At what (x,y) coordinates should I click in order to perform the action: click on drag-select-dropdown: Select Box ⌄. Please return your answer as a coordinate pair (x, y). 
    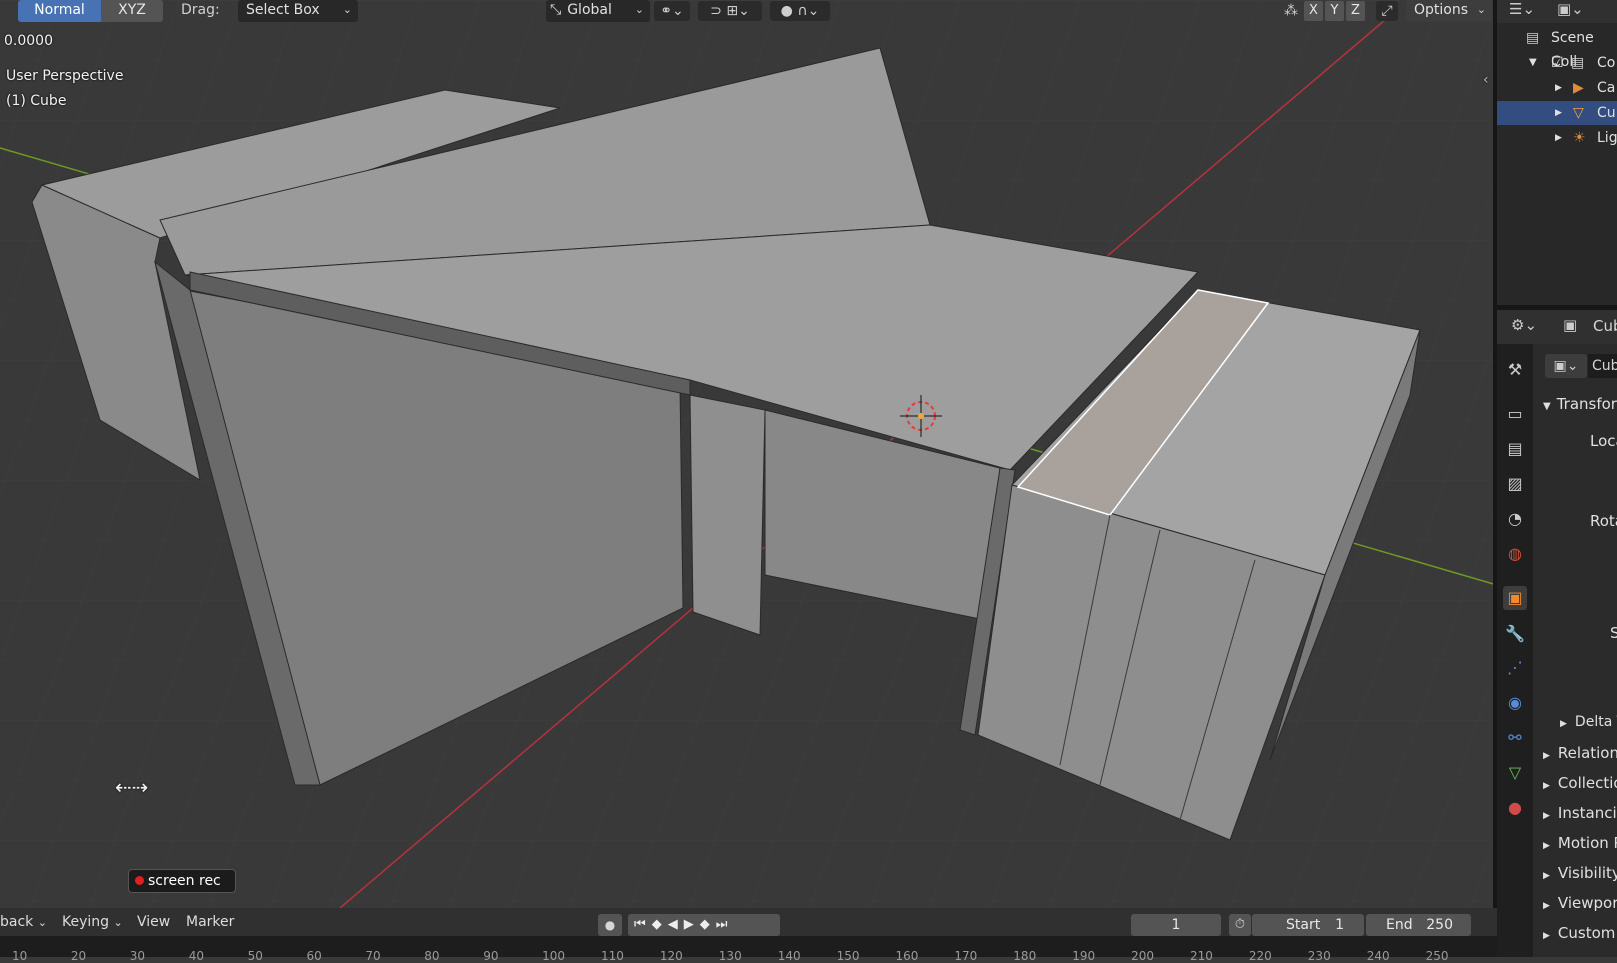
    Looking at the image, I should click on (298, 11).